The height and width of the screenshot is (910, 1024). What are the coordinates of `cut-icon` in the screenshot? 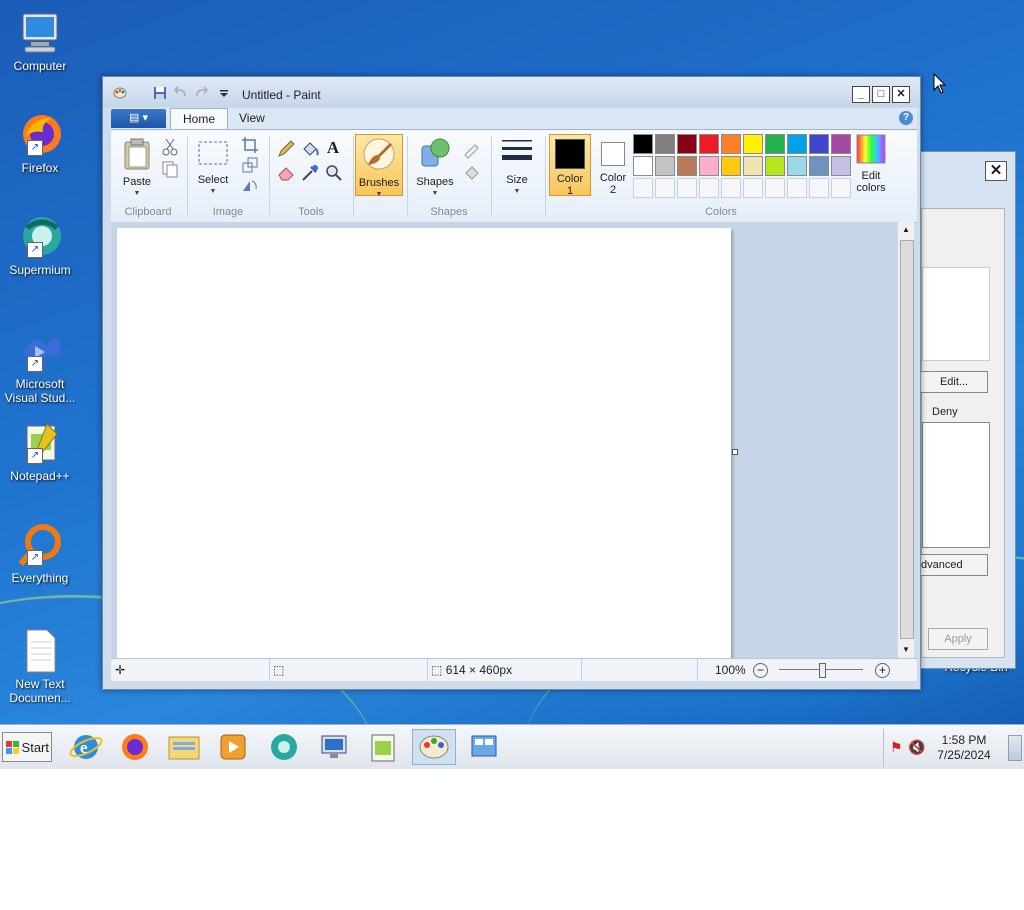 It's located at (170, 147).